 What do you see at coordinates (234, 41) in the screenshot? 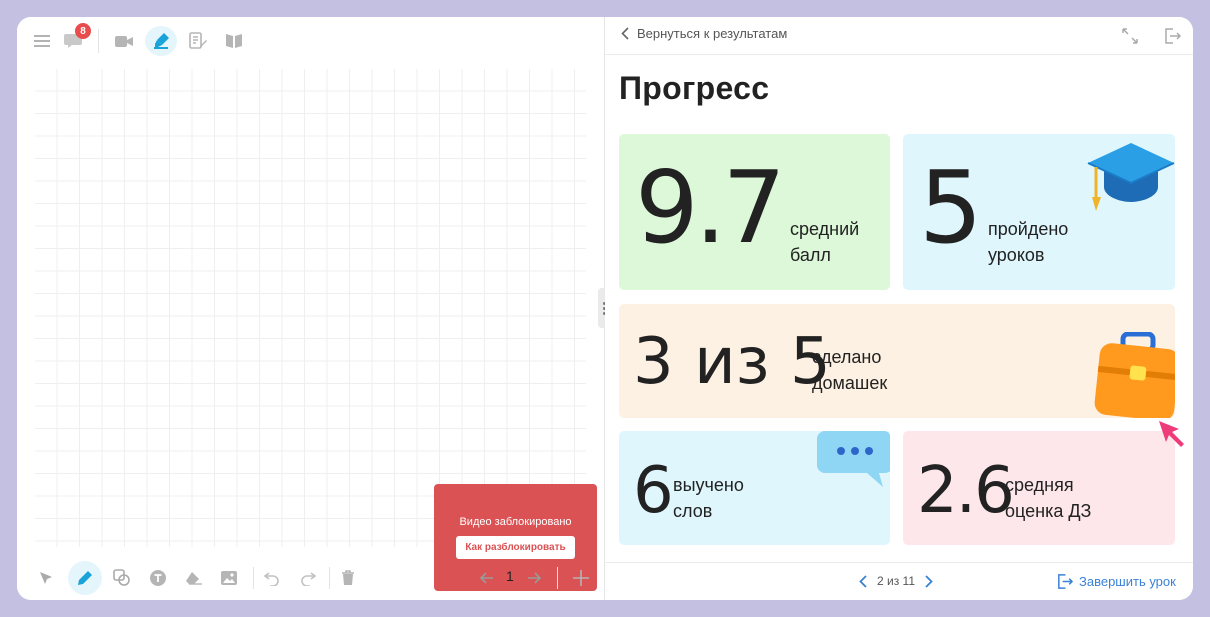
I see `book-icon` at bounding box center [234, 41].